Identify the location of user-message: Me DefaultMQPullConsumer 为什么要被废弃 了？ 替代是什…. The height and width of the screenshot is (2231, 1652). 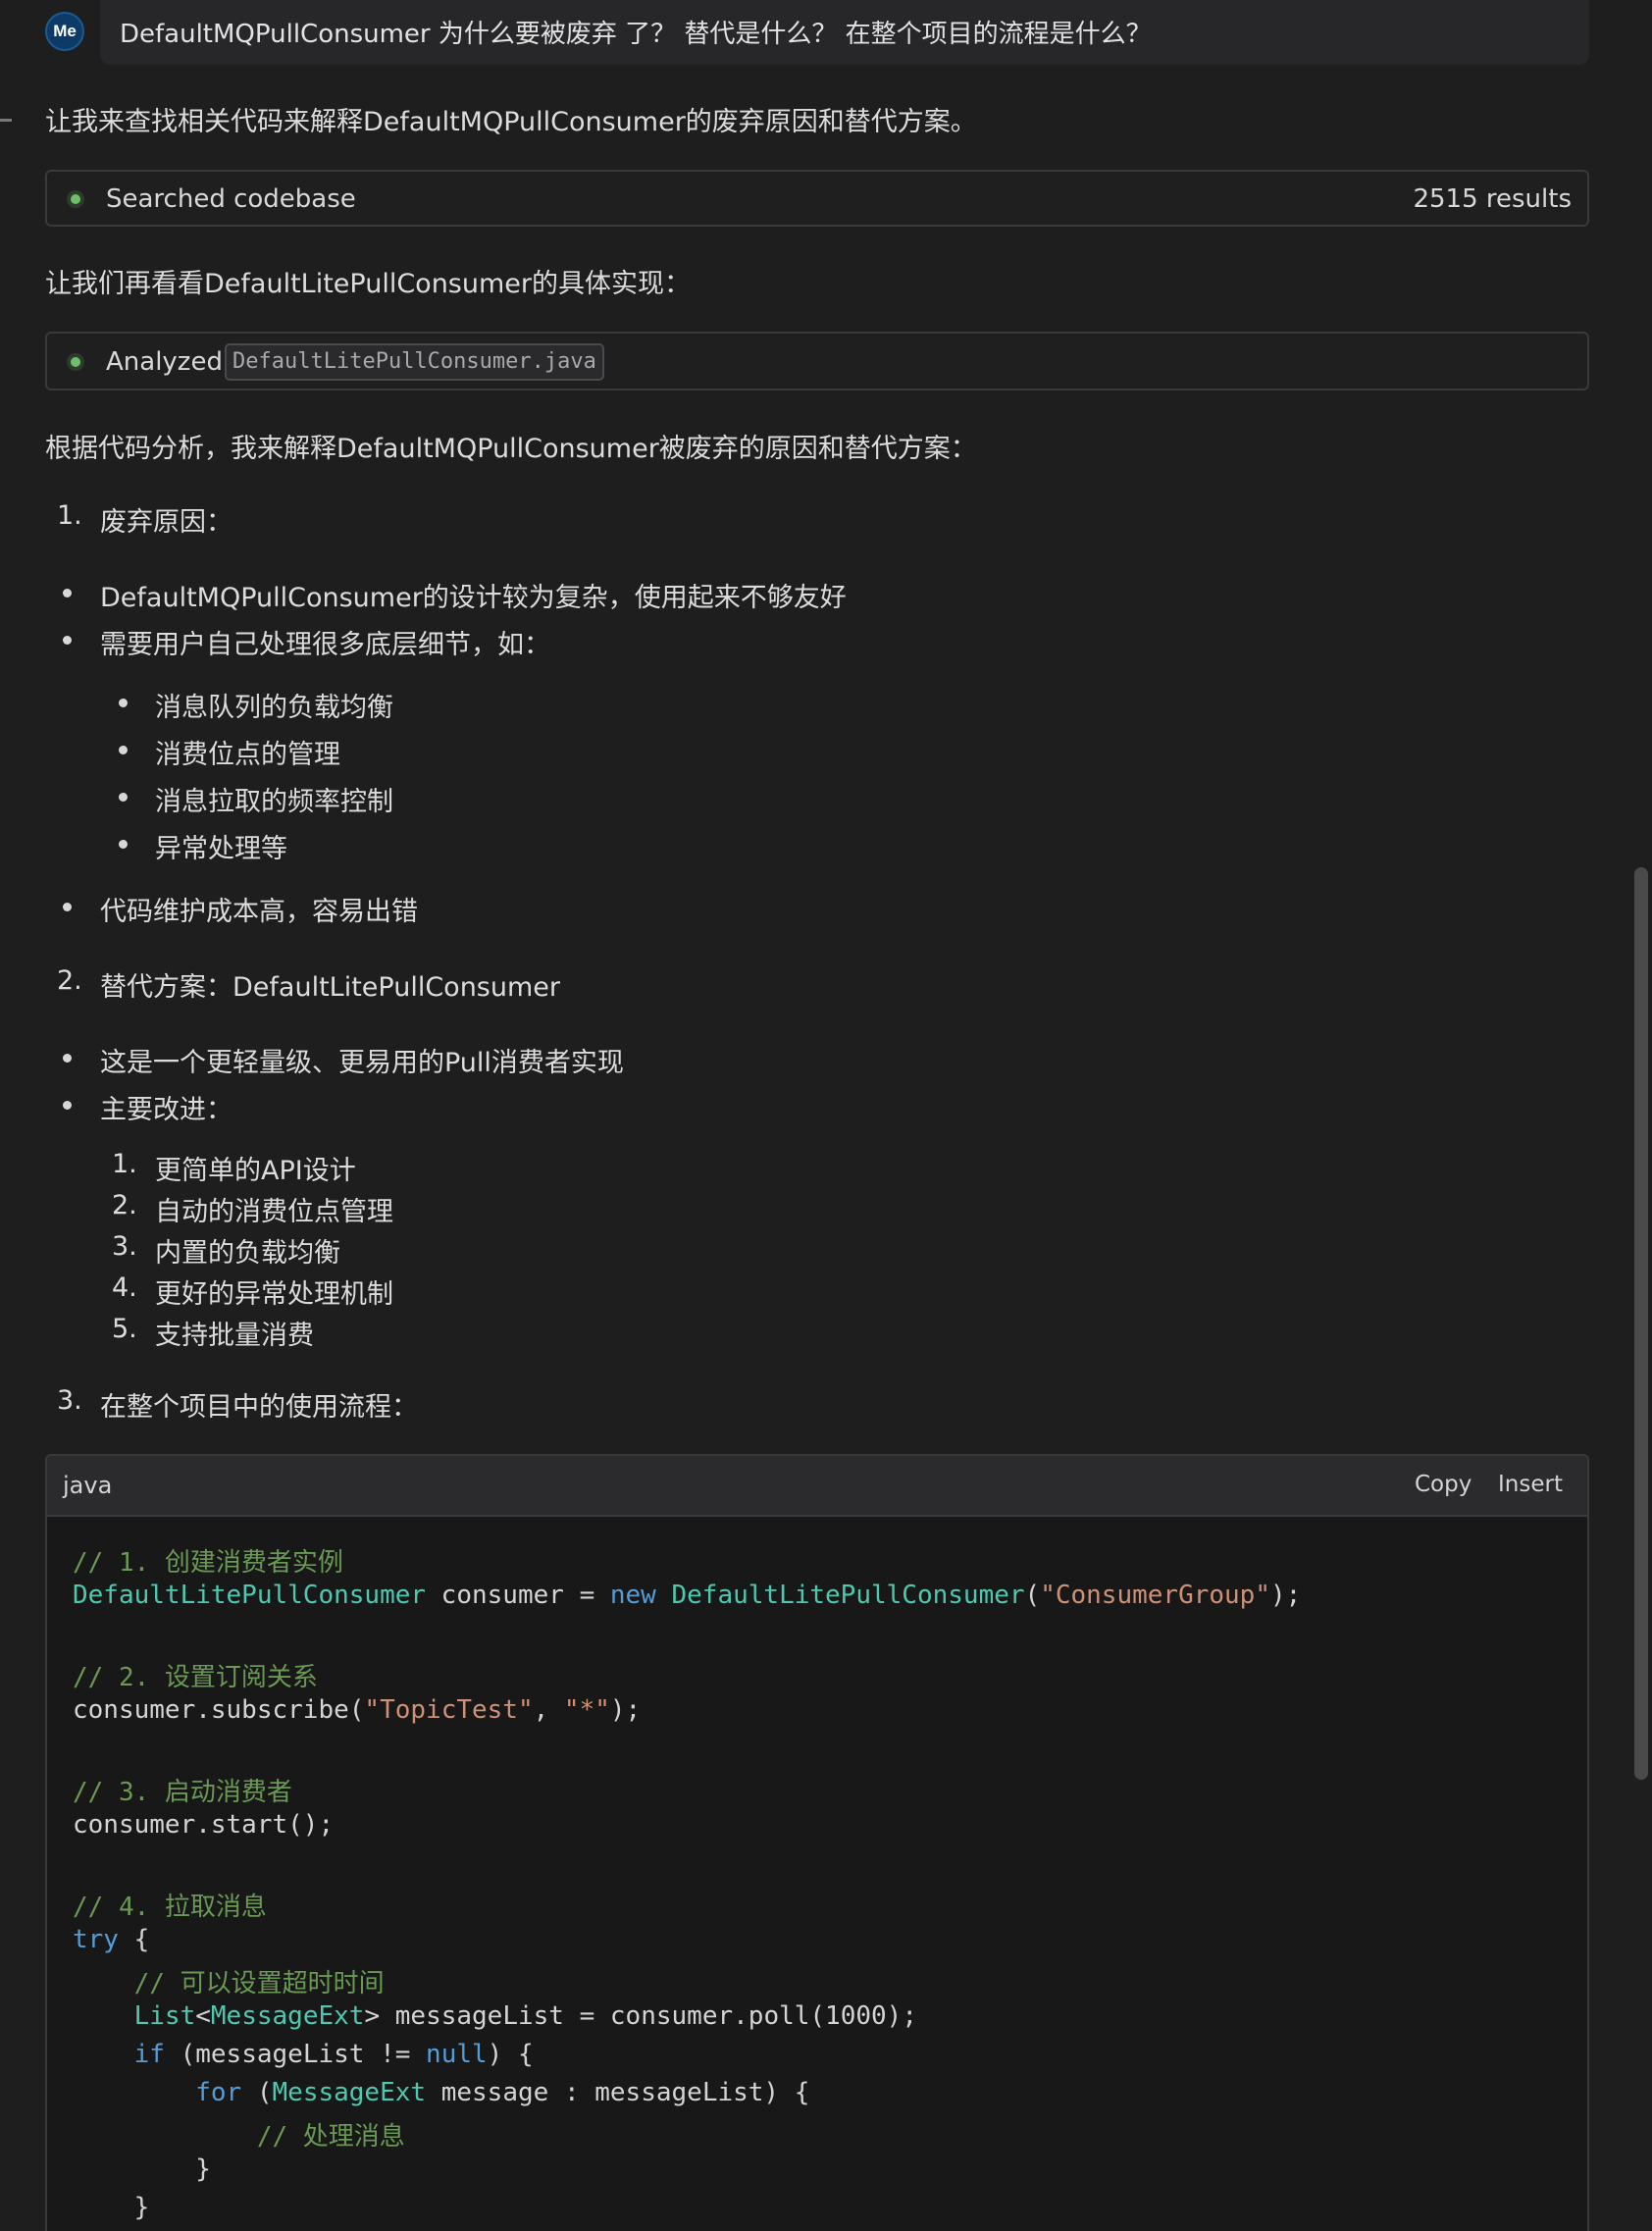
(816, 32).